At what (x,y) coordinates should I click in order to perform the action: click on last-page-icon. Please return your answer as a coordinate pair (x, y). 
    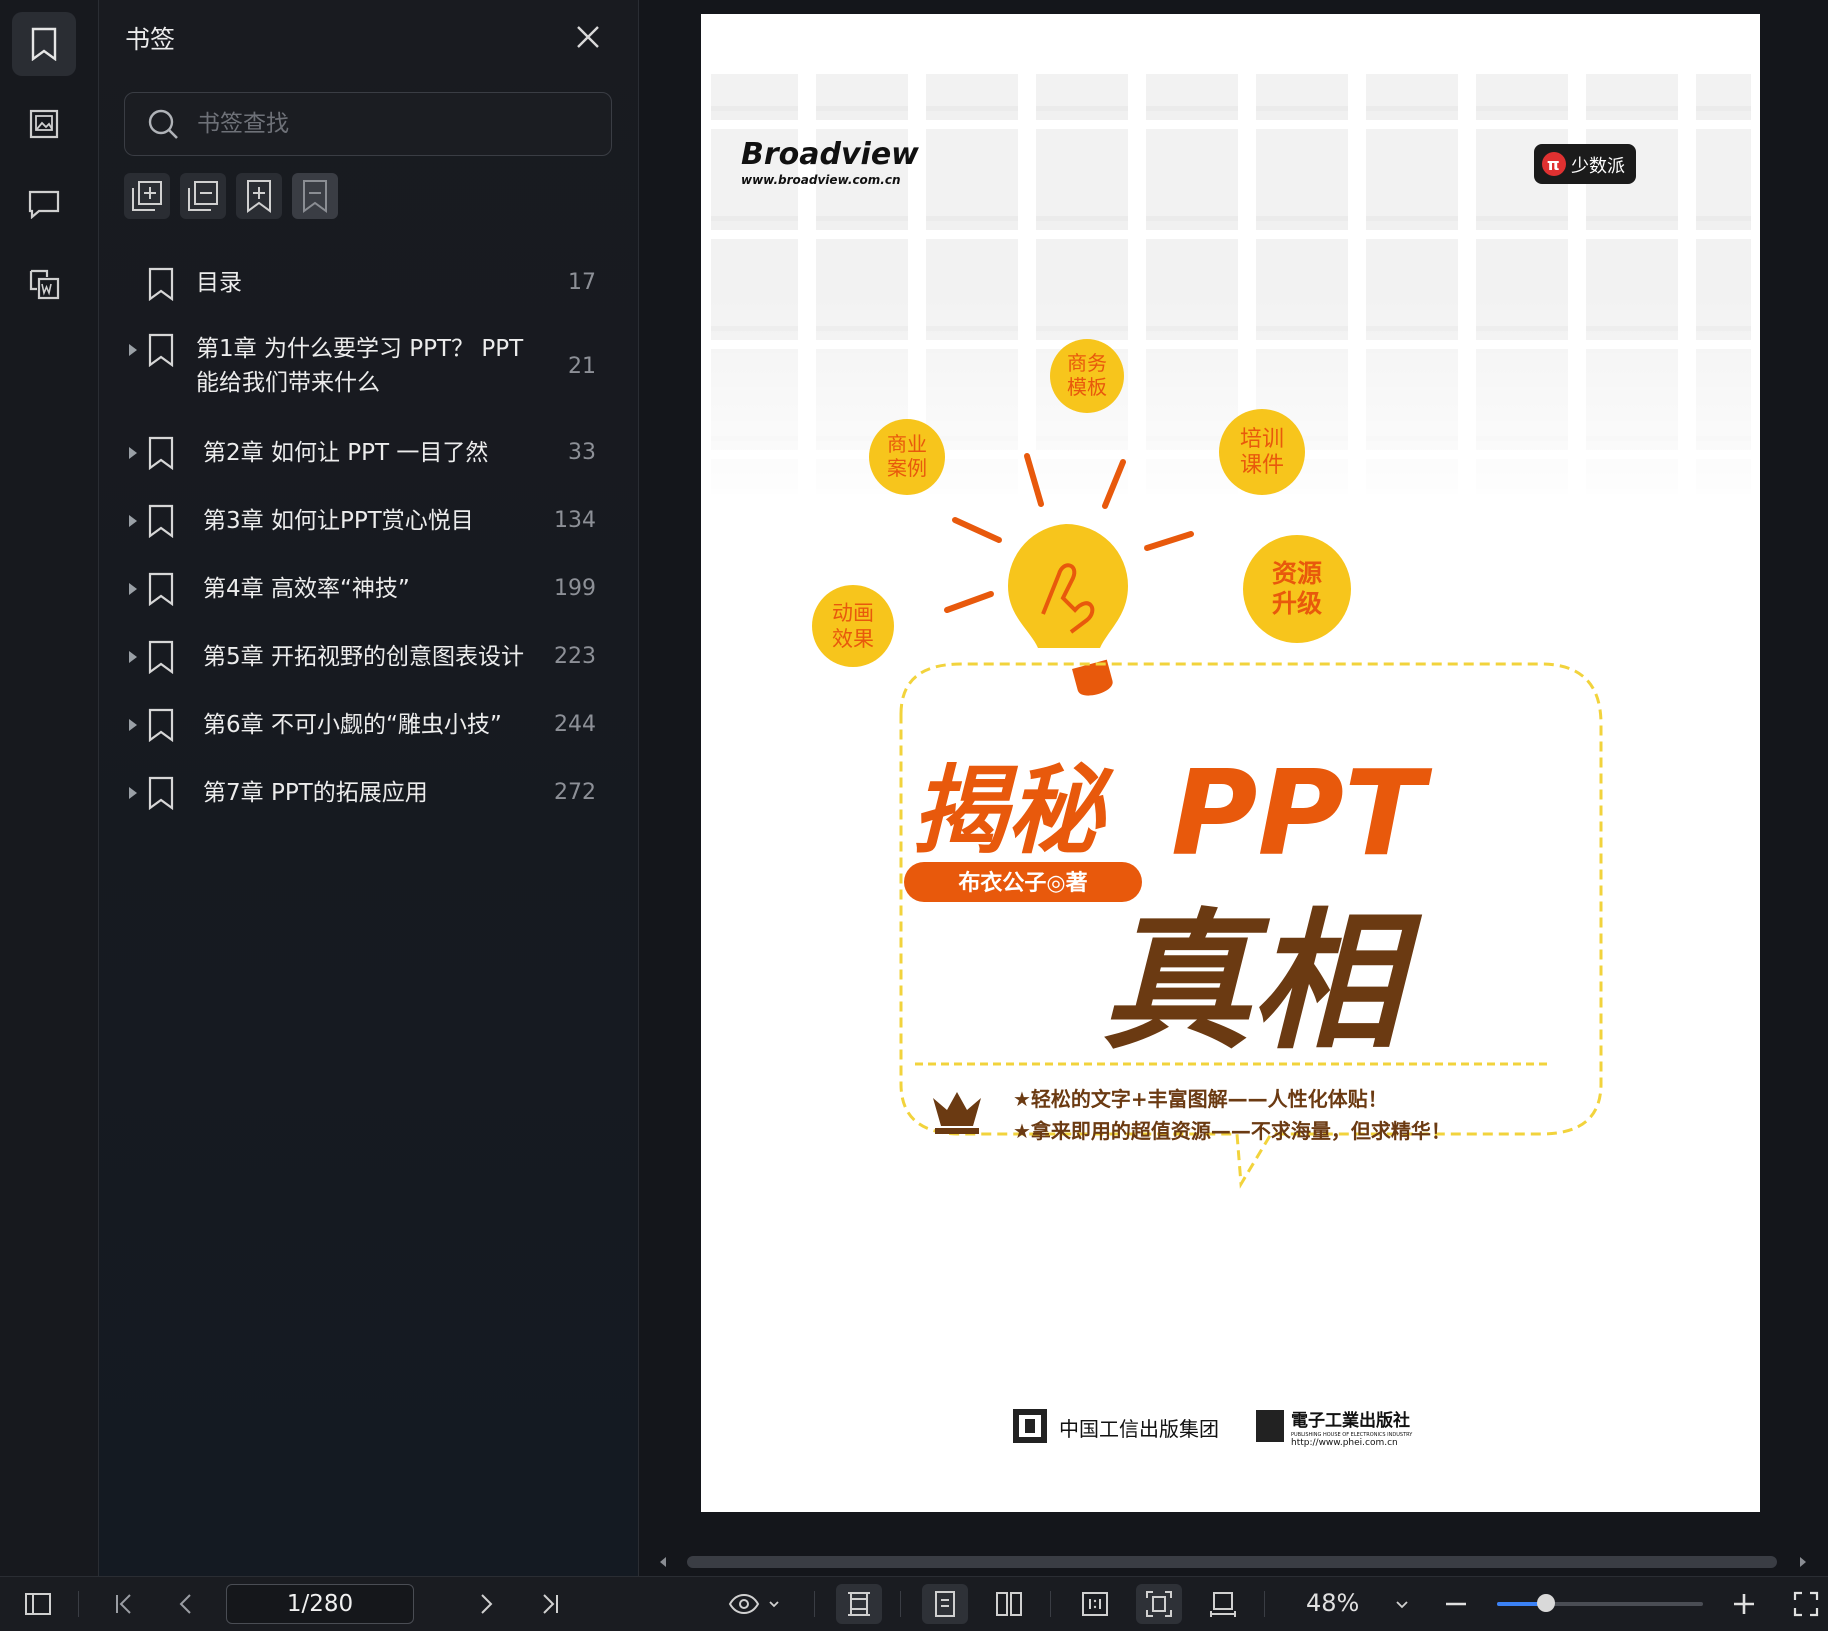
    Looking at the image, I should click on (550, 1604).